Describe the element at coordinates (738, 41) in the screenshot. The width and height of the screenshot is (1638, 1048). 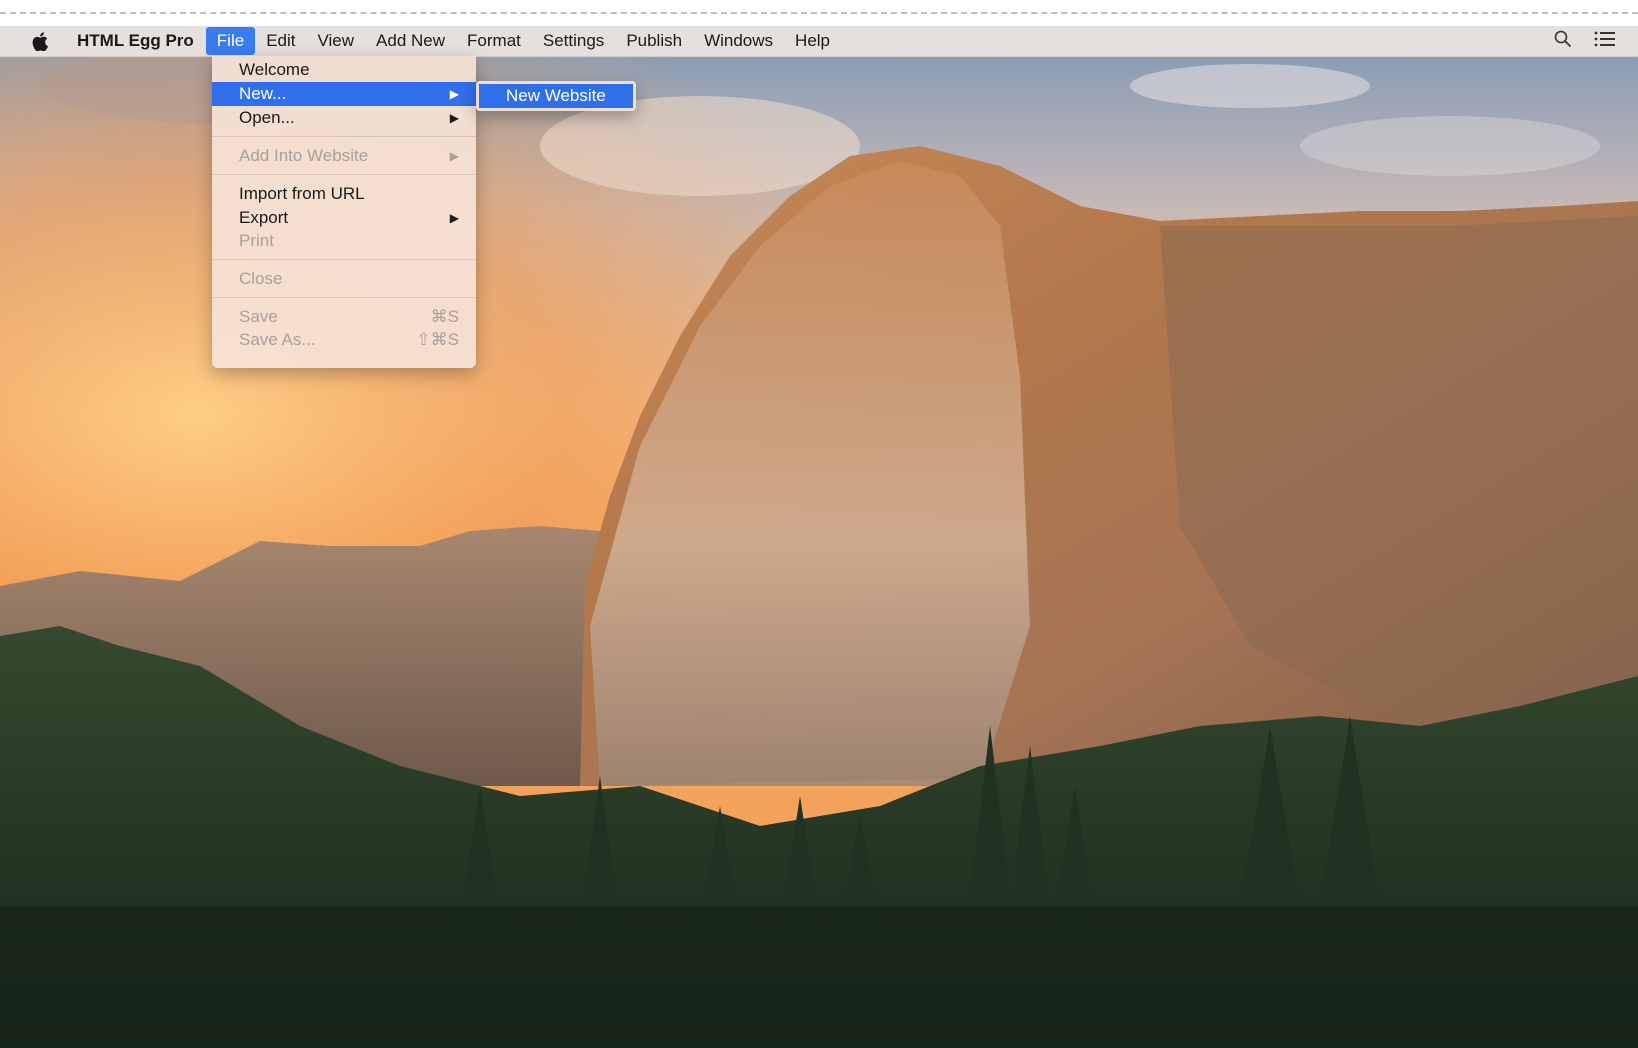
I see `menu-windows: Windows` at that location.